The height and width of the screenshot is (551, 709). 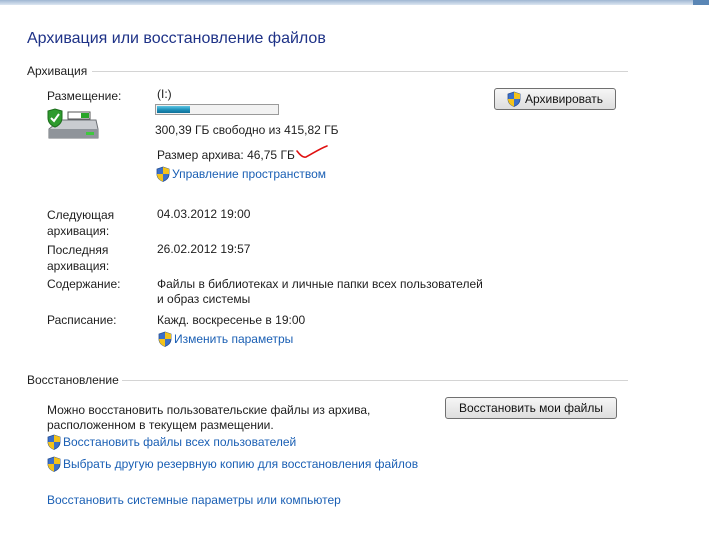 I want to click on schedule-value: Кажд. воскресенье в 19:00, so click(x=231, y=320).